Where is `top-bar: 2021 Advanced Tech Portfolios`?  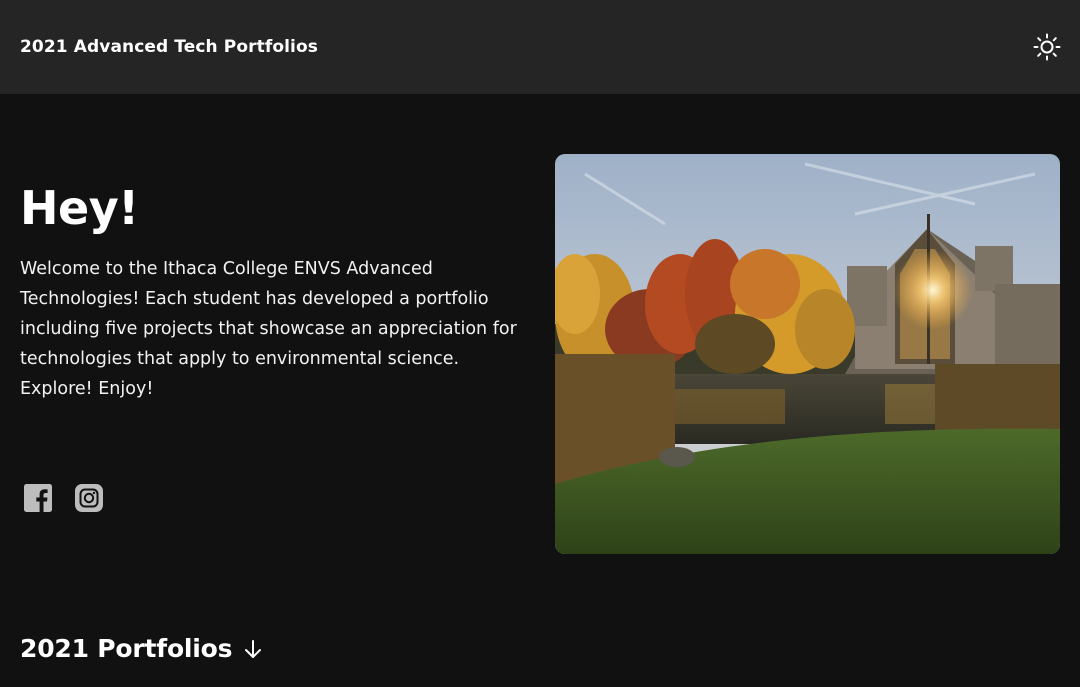
top-bar: 2021 Advanced Tech Portfolios is located at coordinates (540, 47).